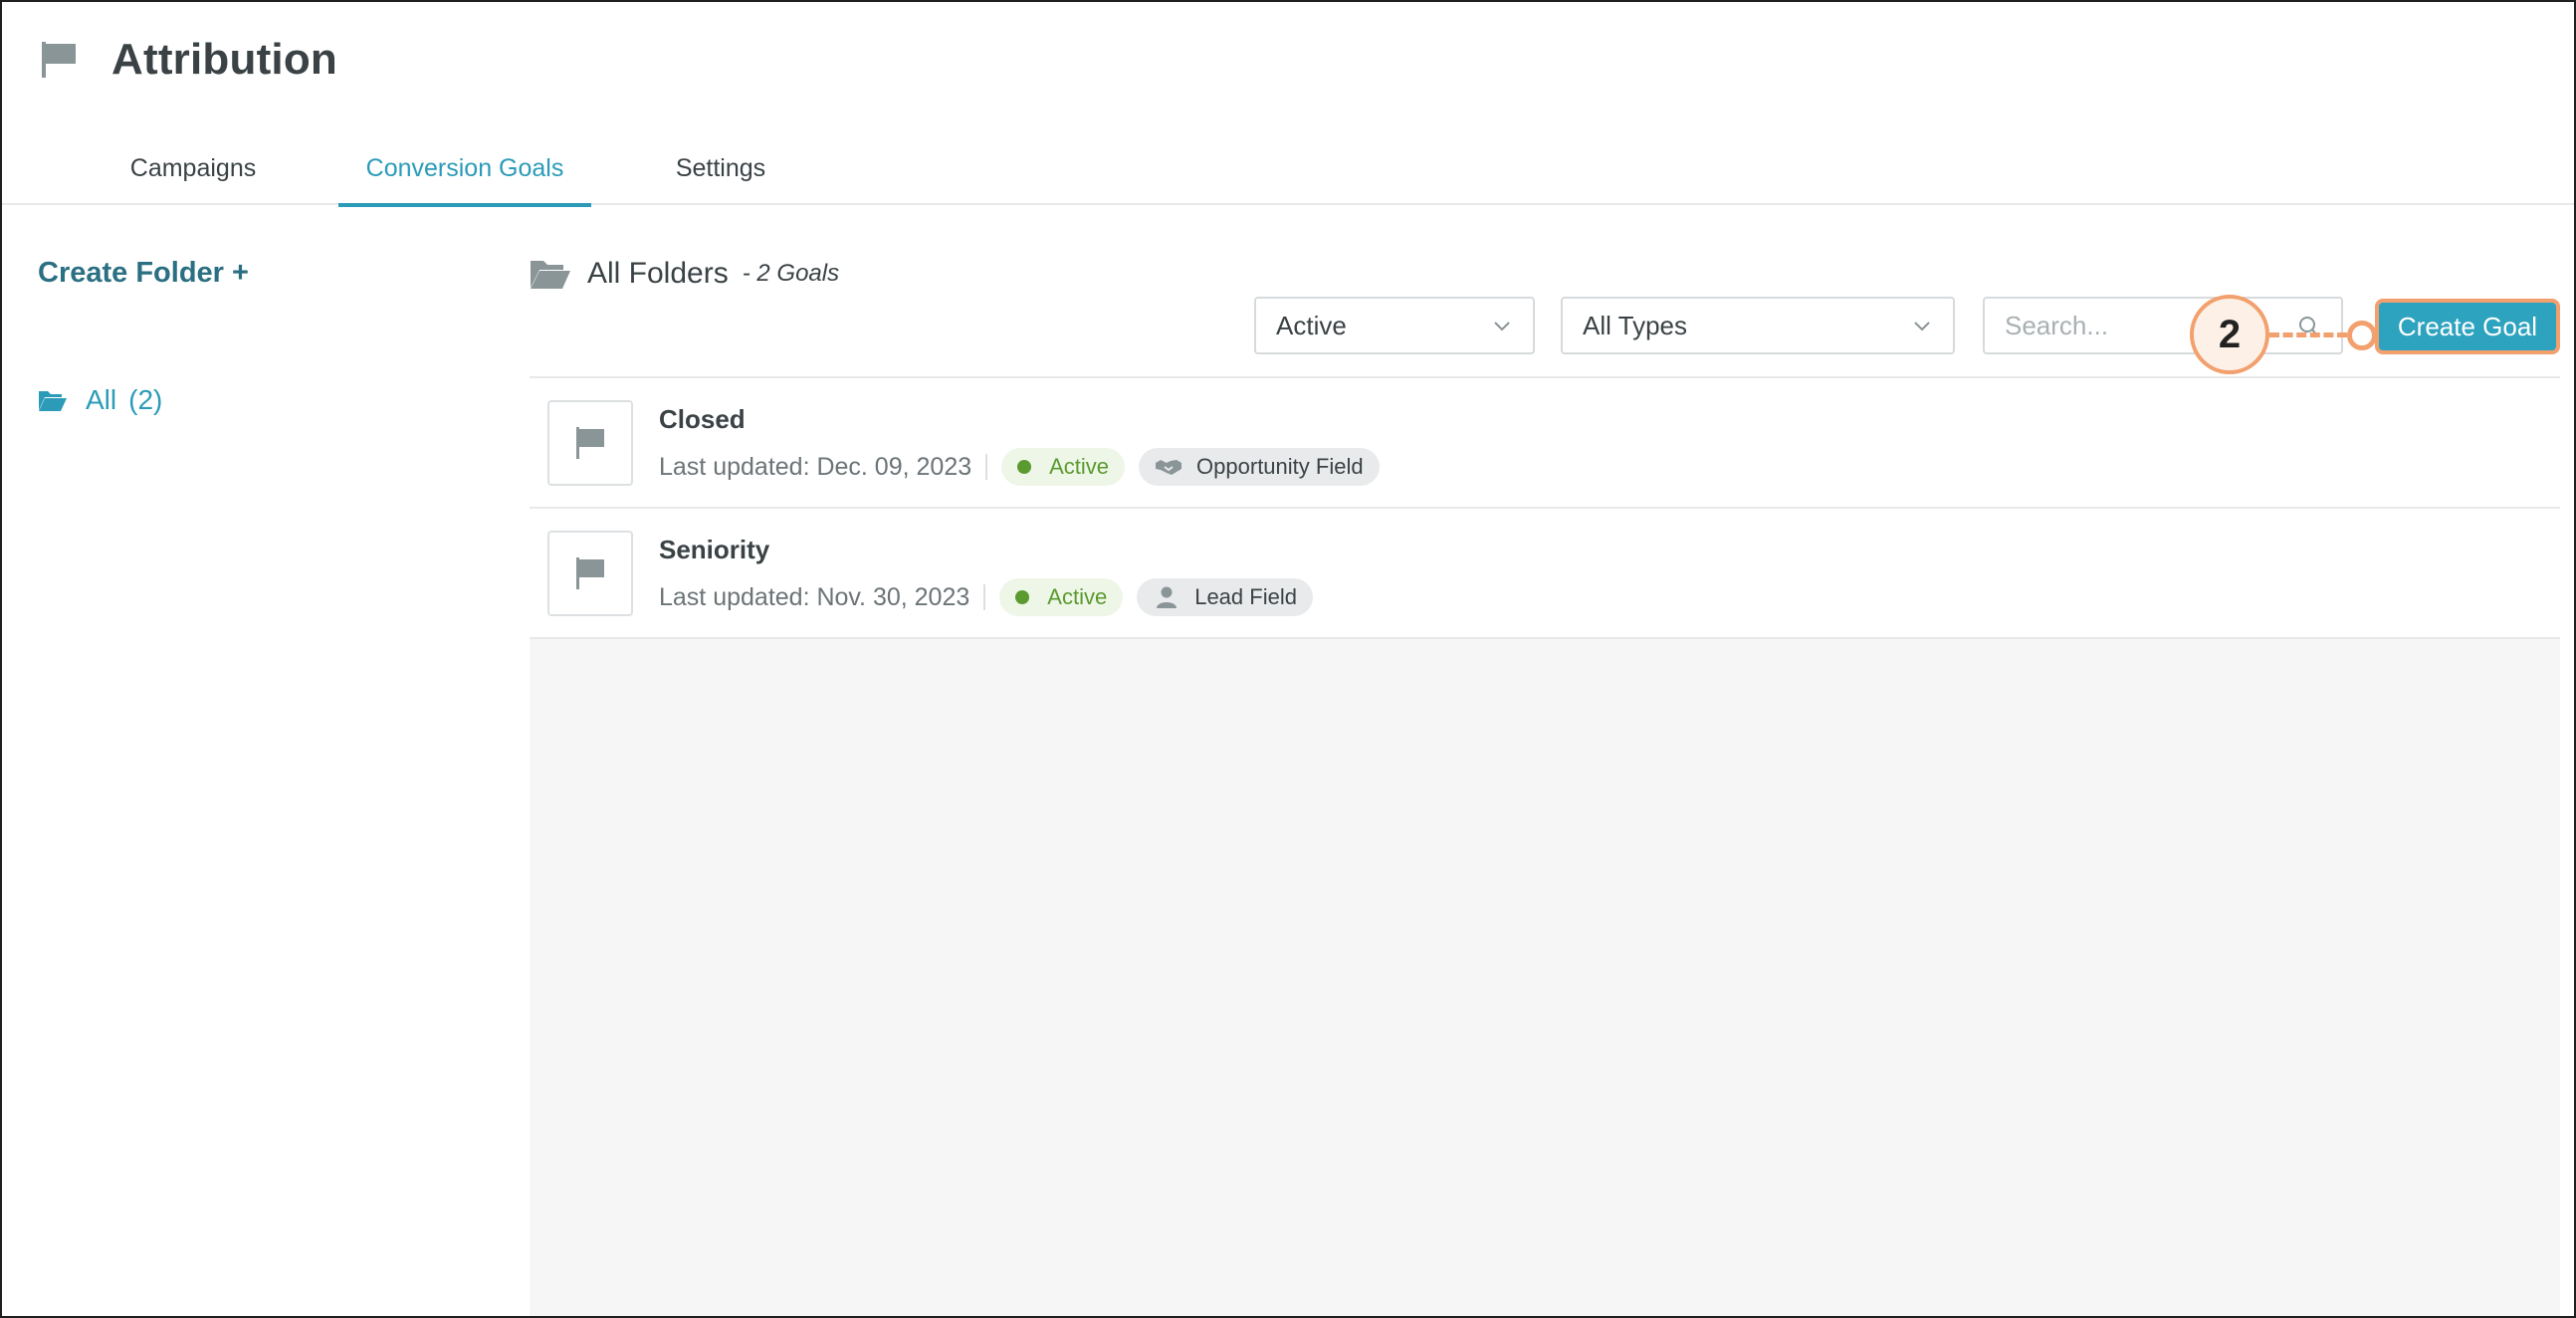 This screenshot has width=2576, height=1318. I want to click on handshake-icon, so click(1169, 467).